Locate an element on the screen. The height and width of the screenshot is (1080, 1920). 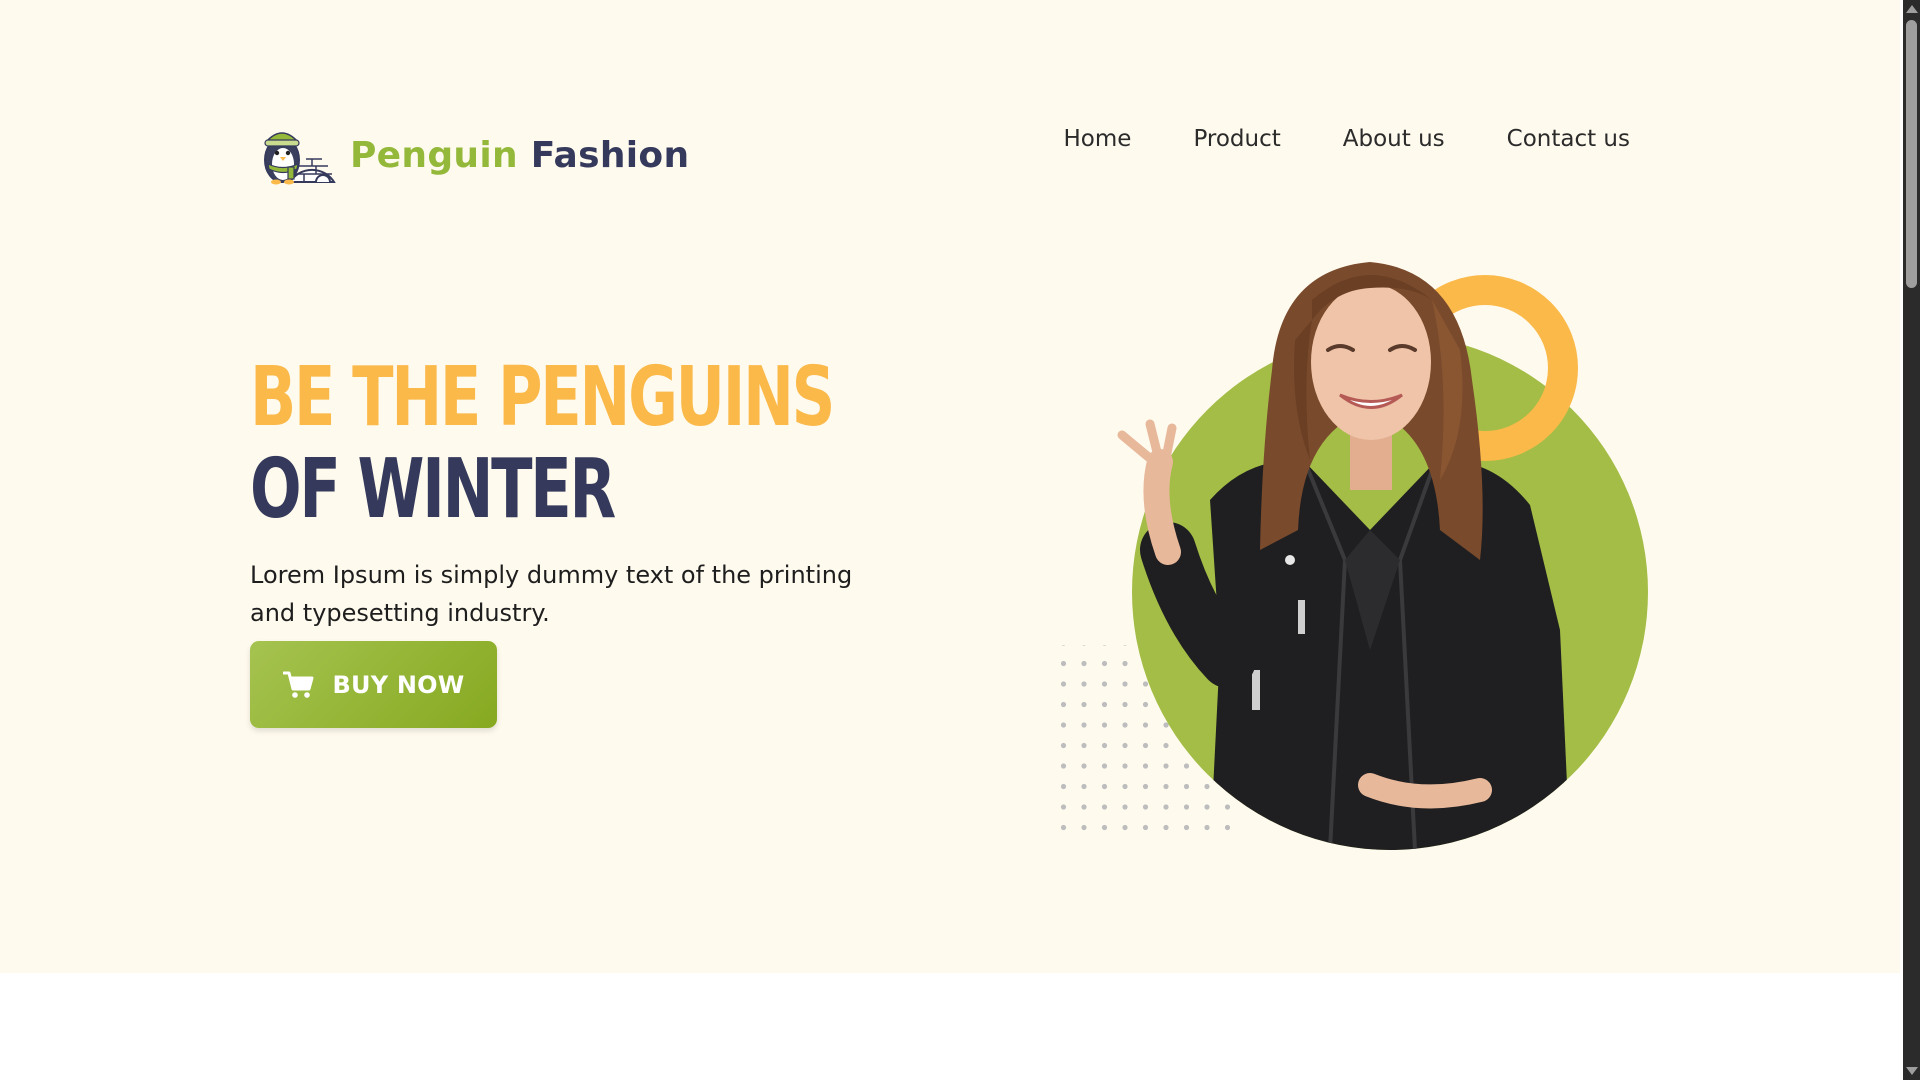
hero-headline: BE THE PENGUINS OF WINTER is located at coordinates (542, 443).